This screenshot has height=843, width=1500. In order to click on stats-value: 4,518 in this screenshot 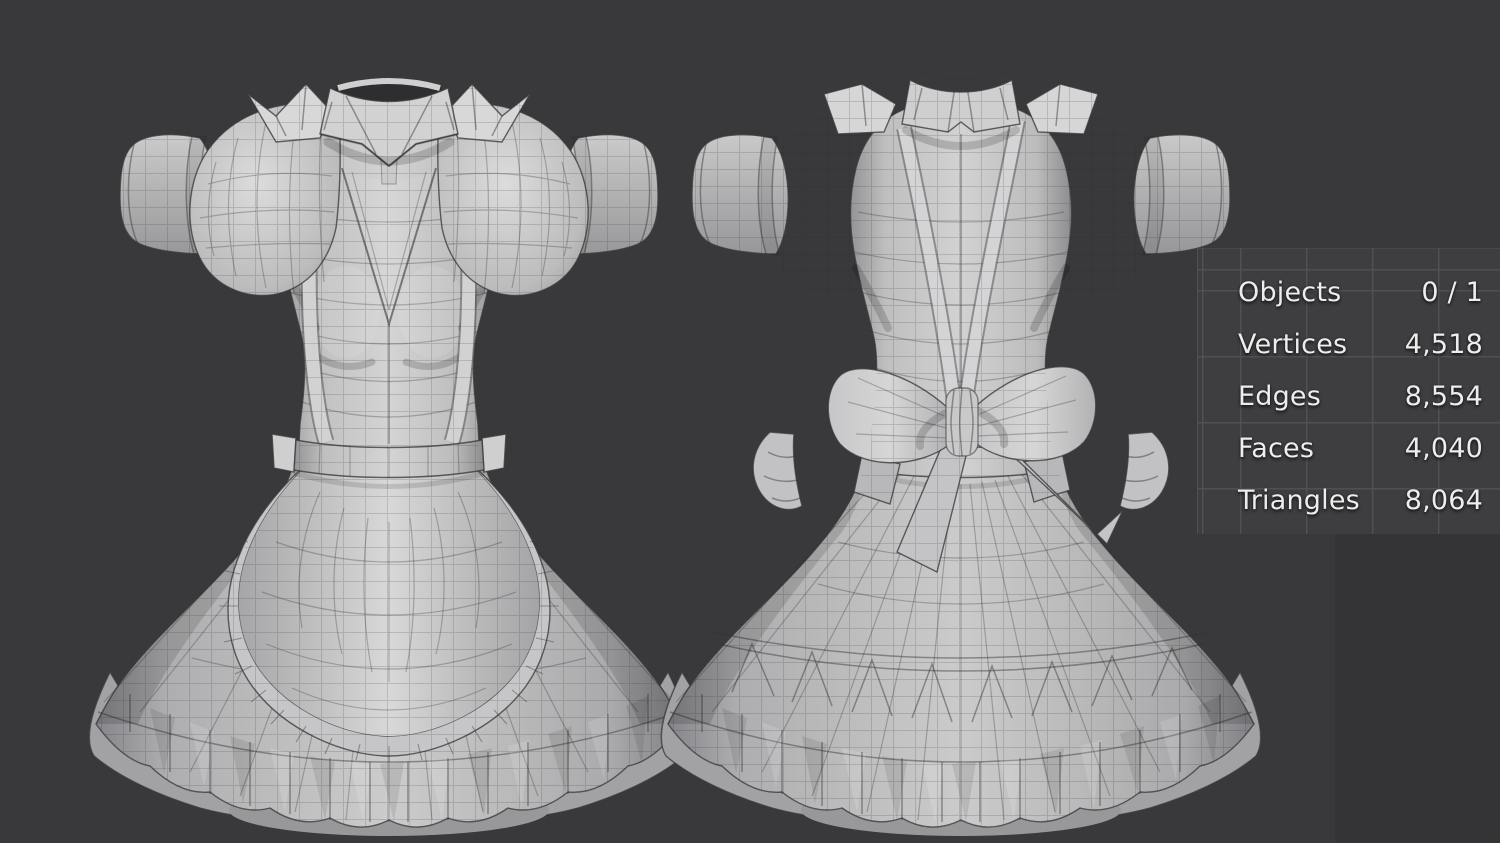, I will do `click(1443, 344)`.